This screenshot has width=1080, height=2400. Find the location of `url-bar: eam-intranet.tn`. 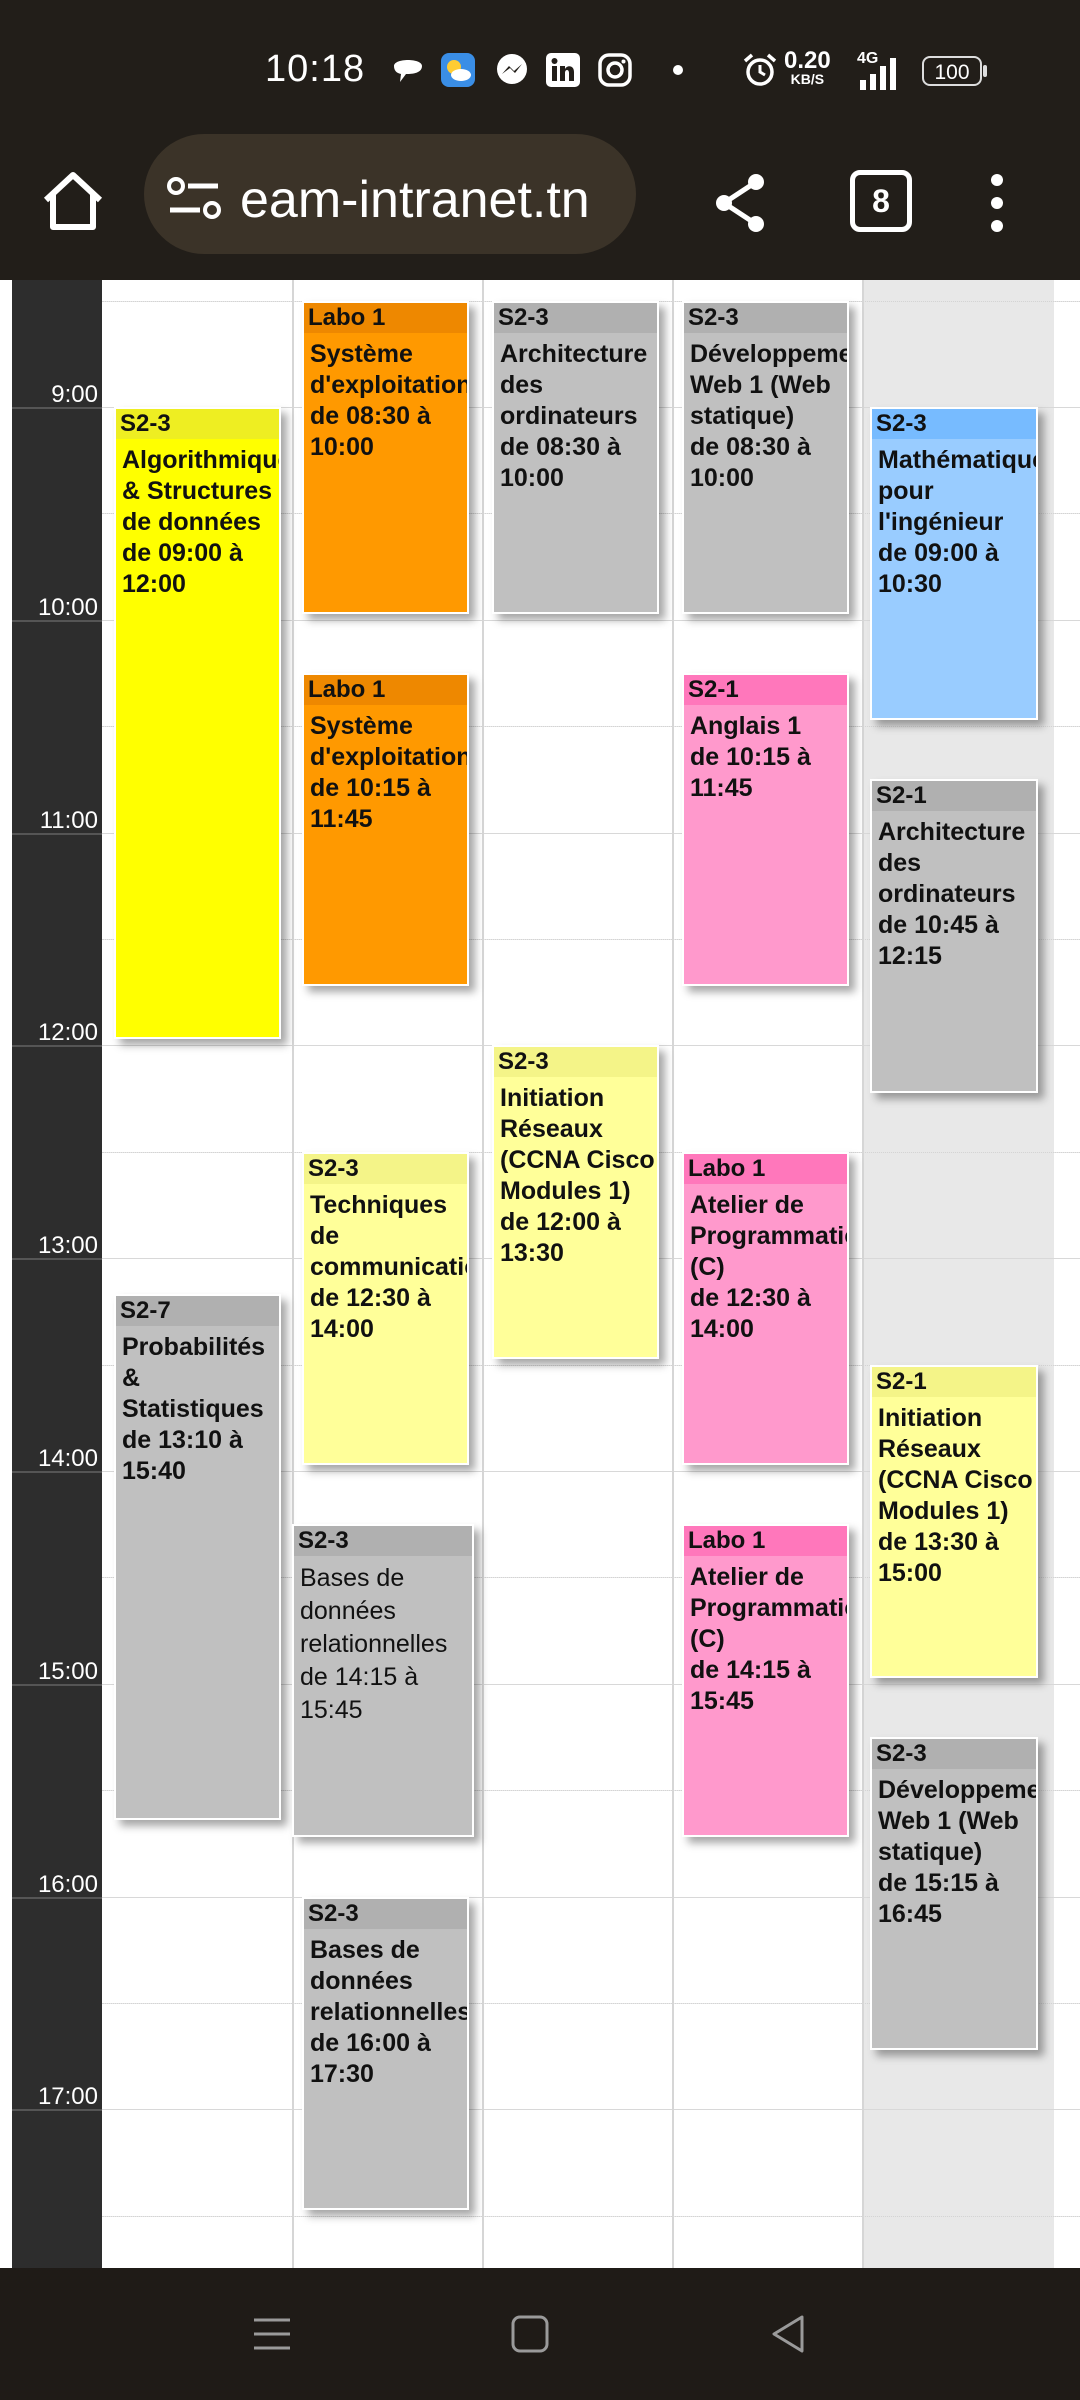

url-bar: eam-intranet.tn is located at coordinates (390, 194).